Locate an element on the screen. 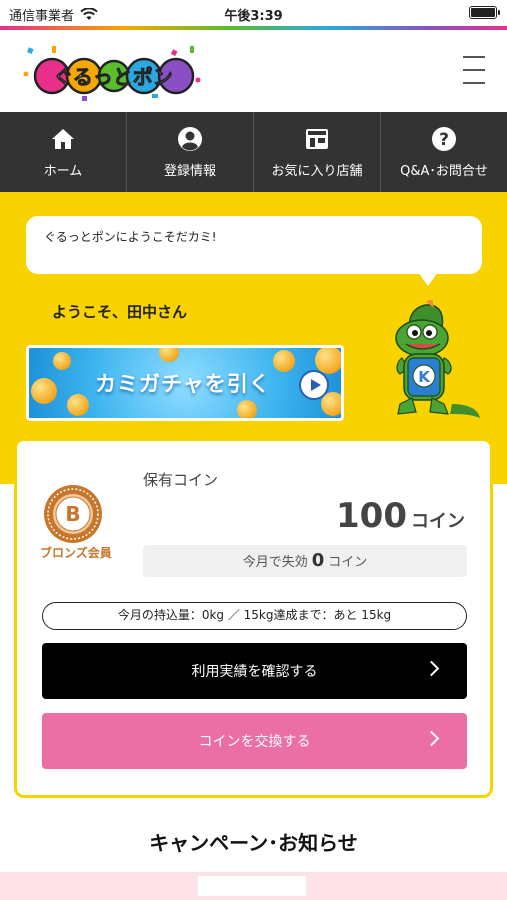 The height and width of the screenshot is (900, 507). app-logo: ぐるっとポン is located at coordinates (112, 74).